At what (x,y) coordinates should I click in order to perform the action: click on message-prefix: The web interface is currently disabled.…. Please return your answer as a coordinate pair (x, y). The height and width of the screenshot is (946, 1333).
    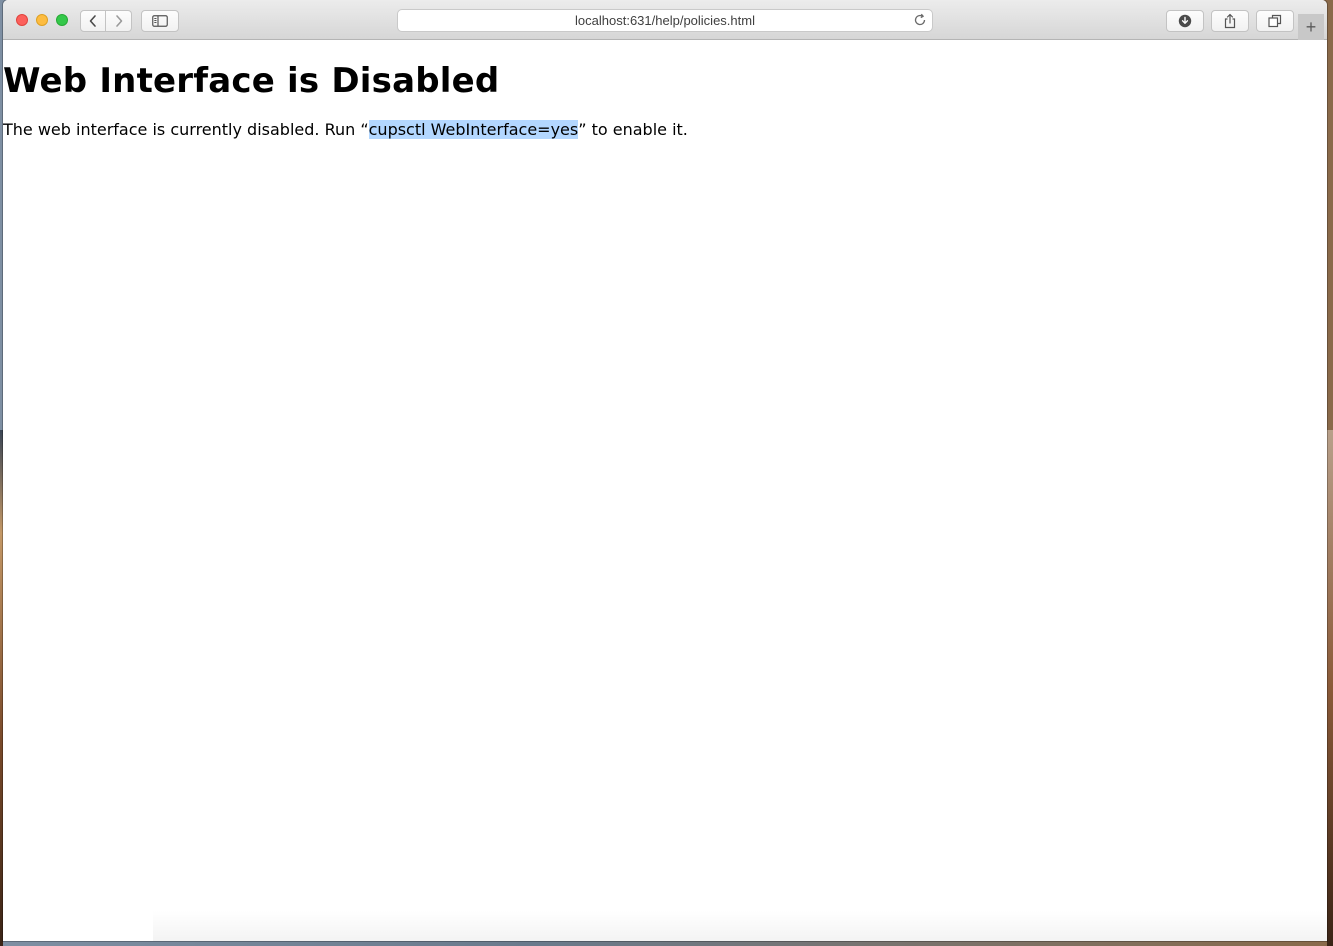
    Looking at the image, I should click on (186, 129).